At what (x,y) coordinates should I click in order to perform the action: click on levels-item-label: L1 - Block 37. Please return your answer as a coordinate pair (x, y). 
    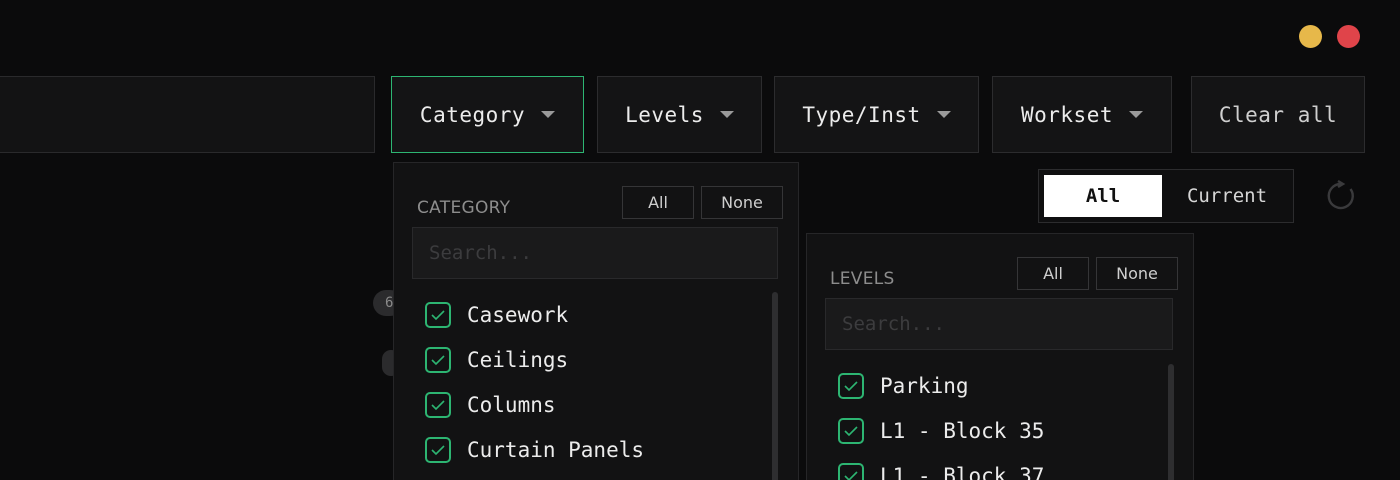
    Looking at the image, I should click on (962, 471).